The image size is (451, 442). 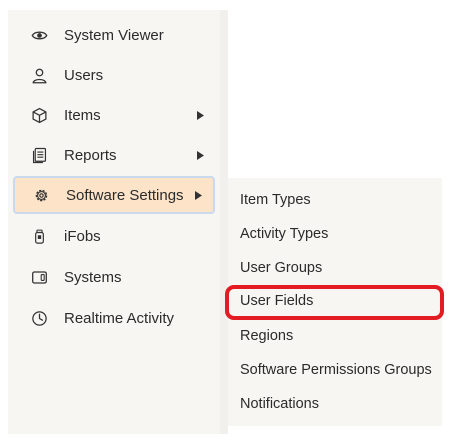 I want to click on submenu-item-user-groups: User Groups, so click(x=281, y=268).